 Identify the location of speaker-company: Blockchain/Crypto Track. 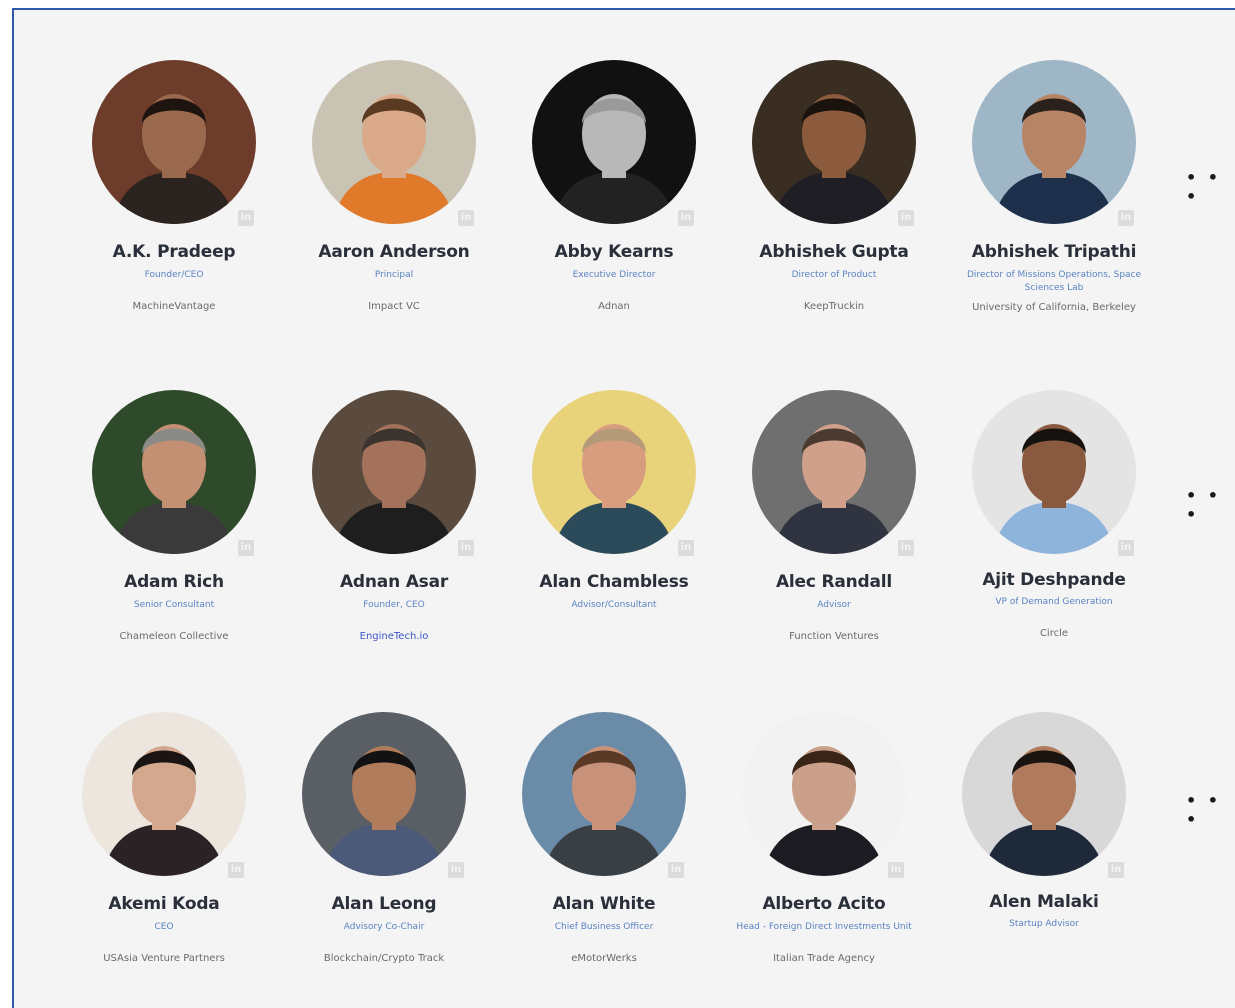
(384, 958).